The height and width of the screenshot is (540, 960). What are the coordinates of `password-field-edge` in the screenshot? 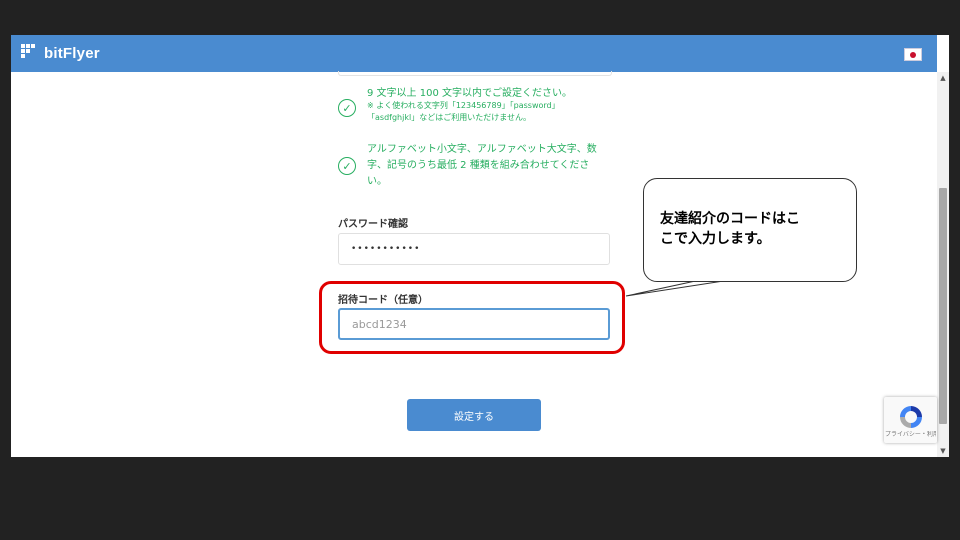 It's located at (475, 73).